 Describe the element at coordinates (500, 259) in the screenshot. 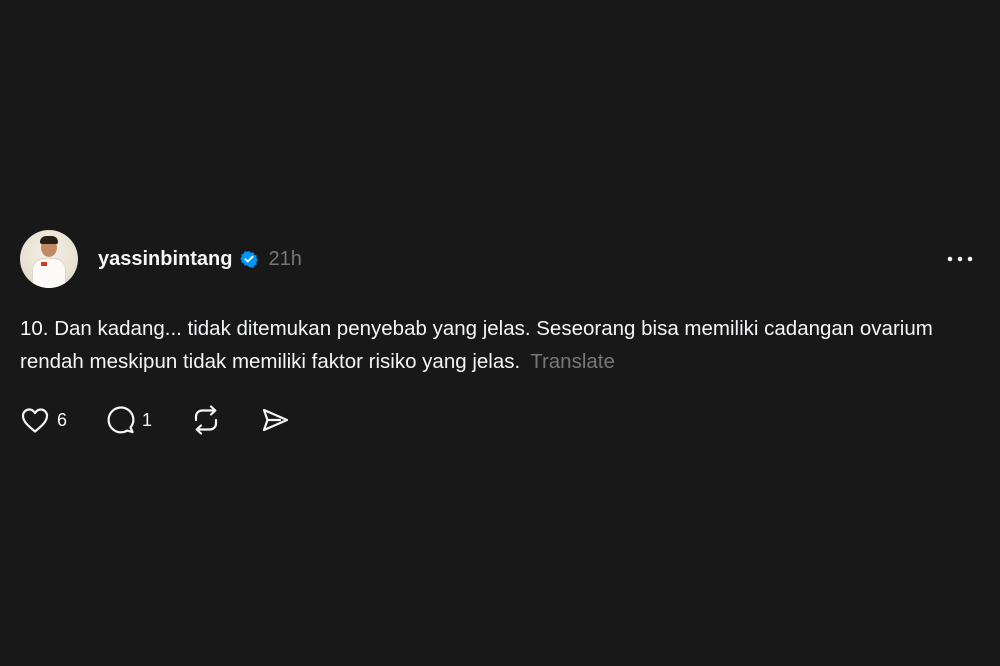

I see `post-header: yassinbintang 21h` at that location.